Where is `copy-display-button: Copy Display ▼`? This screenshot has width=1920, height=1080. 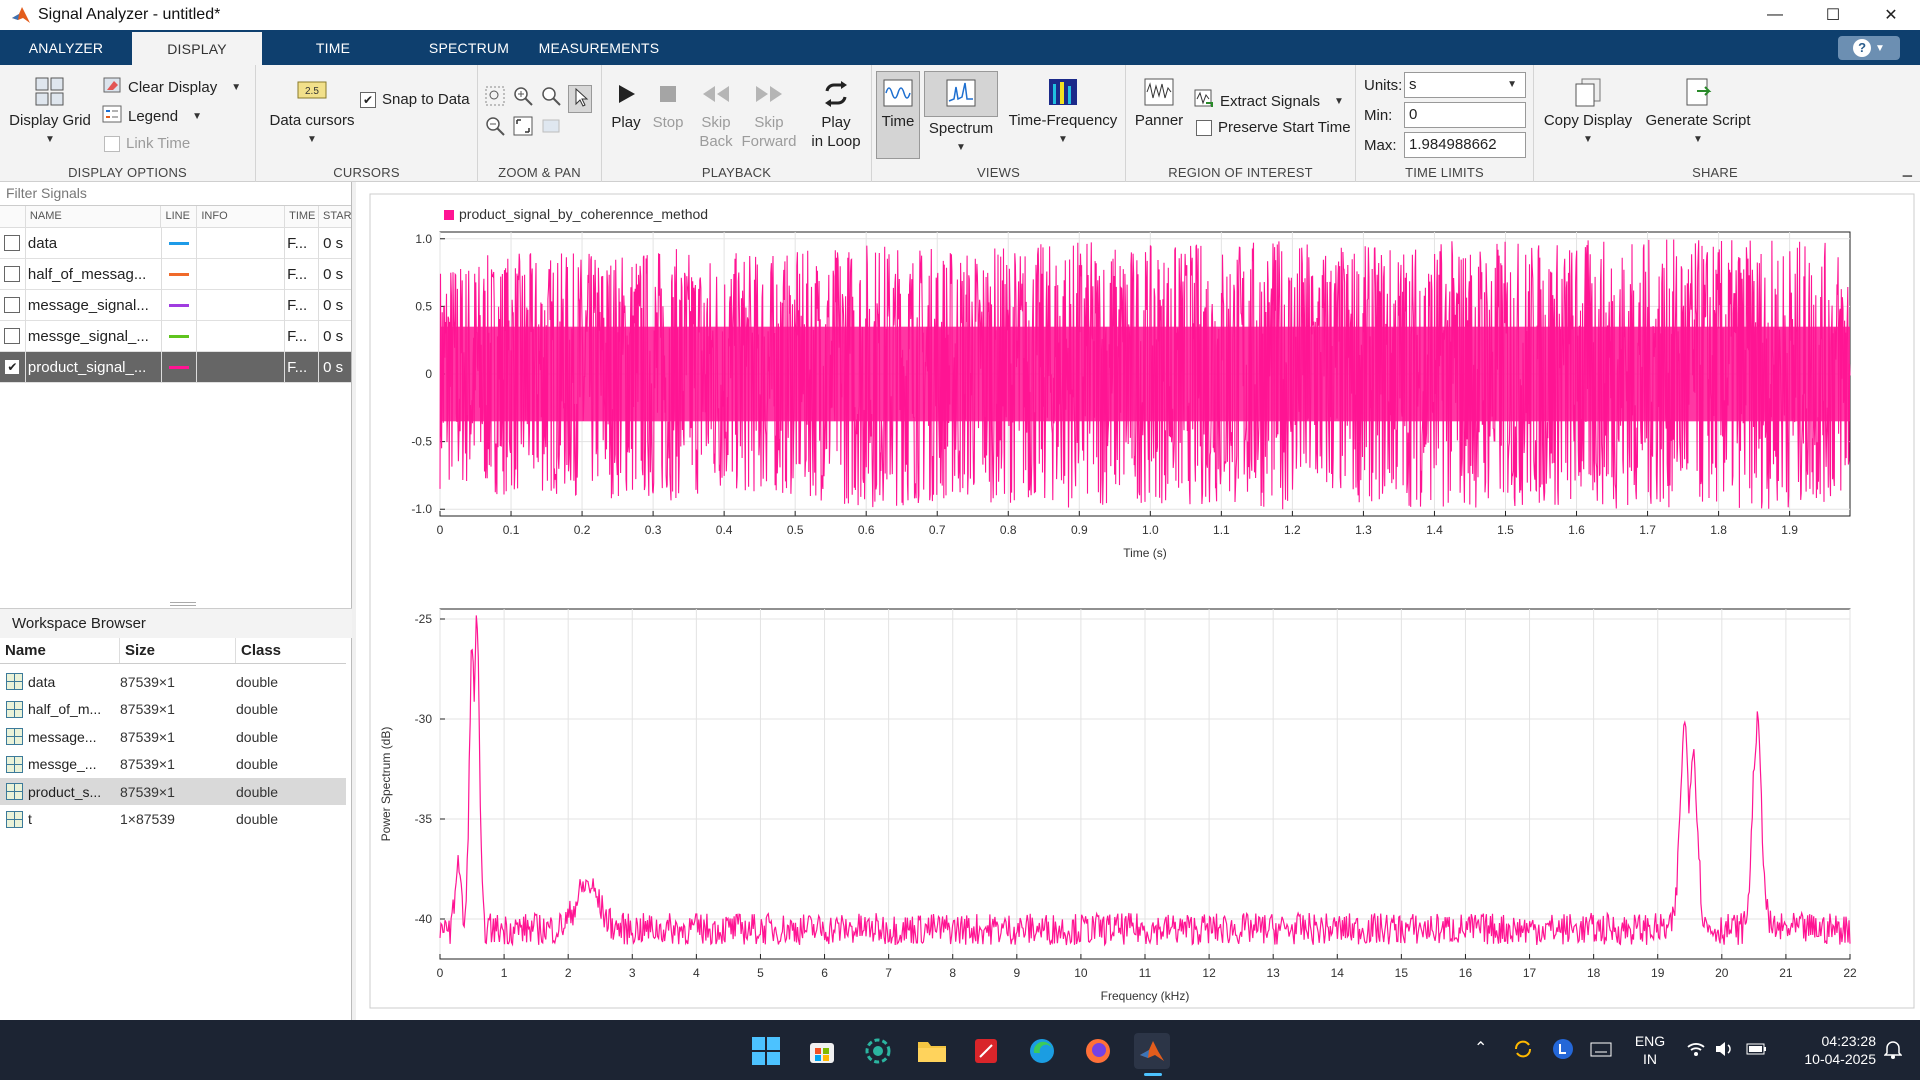
copy-display-button: Copy Display ▼ is located at coordinates (1588, 112).